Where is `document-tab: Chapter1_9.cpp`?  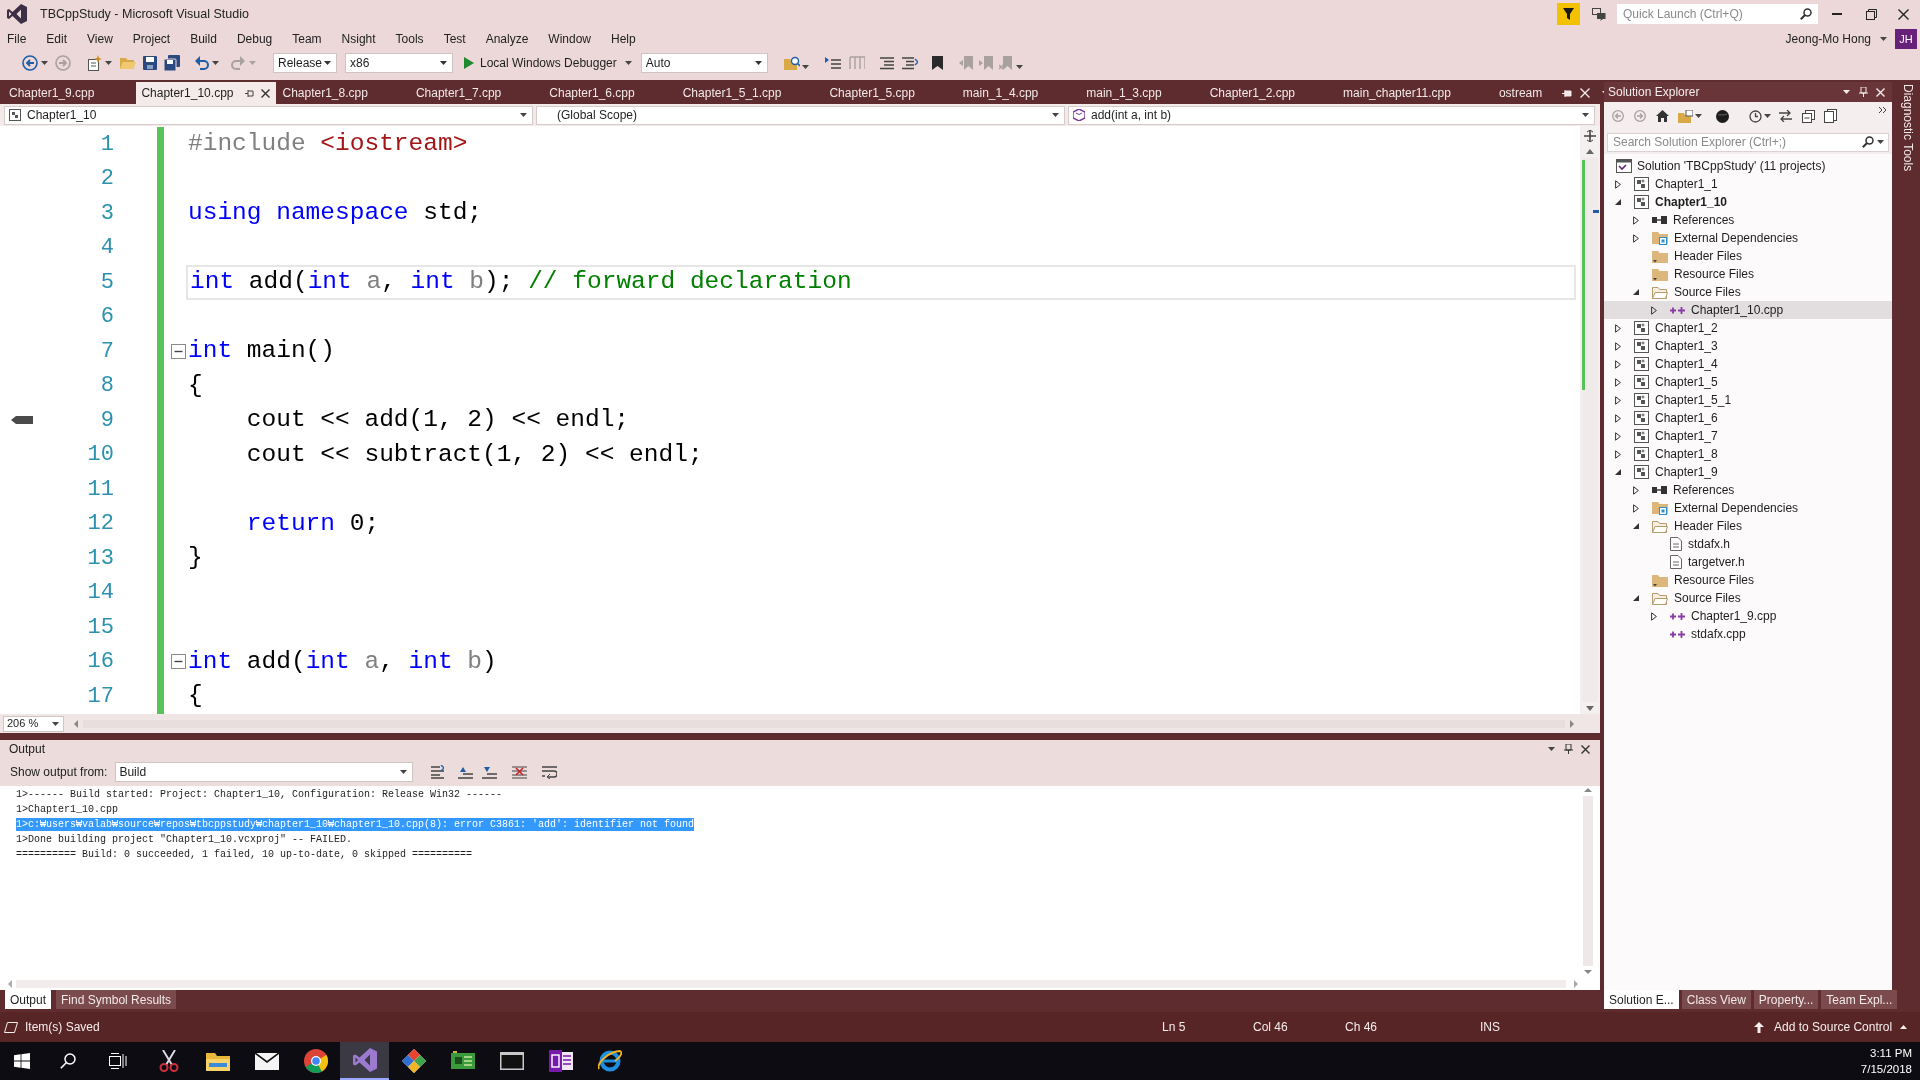
document-tab: Chapter1_9.cpp is located at coordinates (70, 93).